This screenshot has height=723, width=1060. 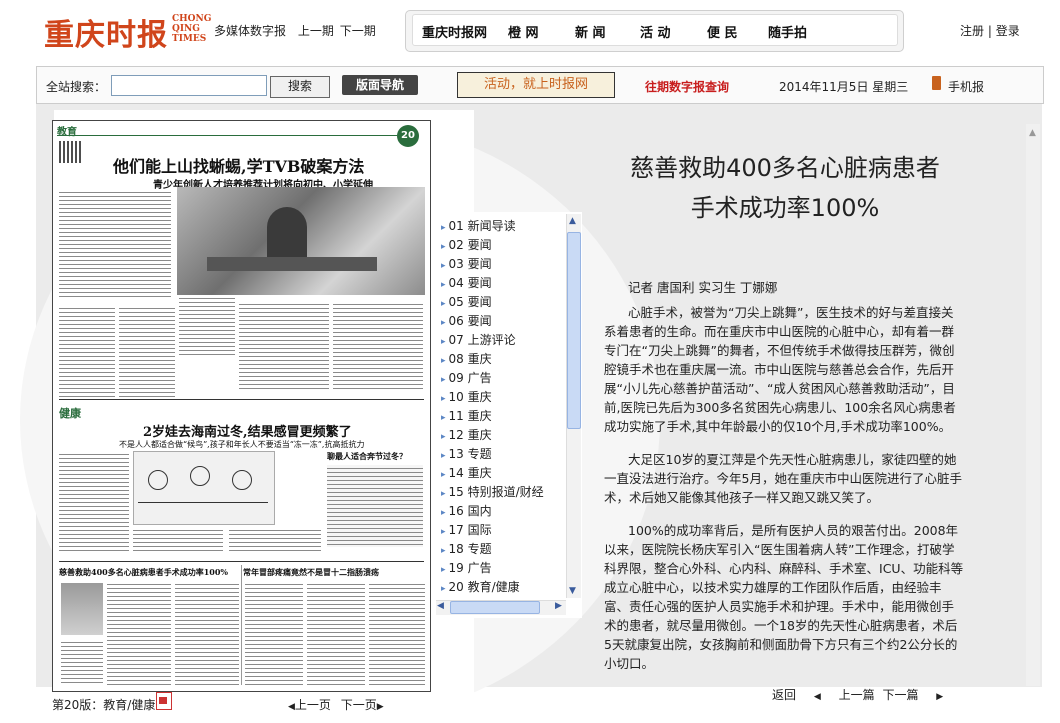 I want to click on section-list-label: 16 国内, so click(x=470, y=511).